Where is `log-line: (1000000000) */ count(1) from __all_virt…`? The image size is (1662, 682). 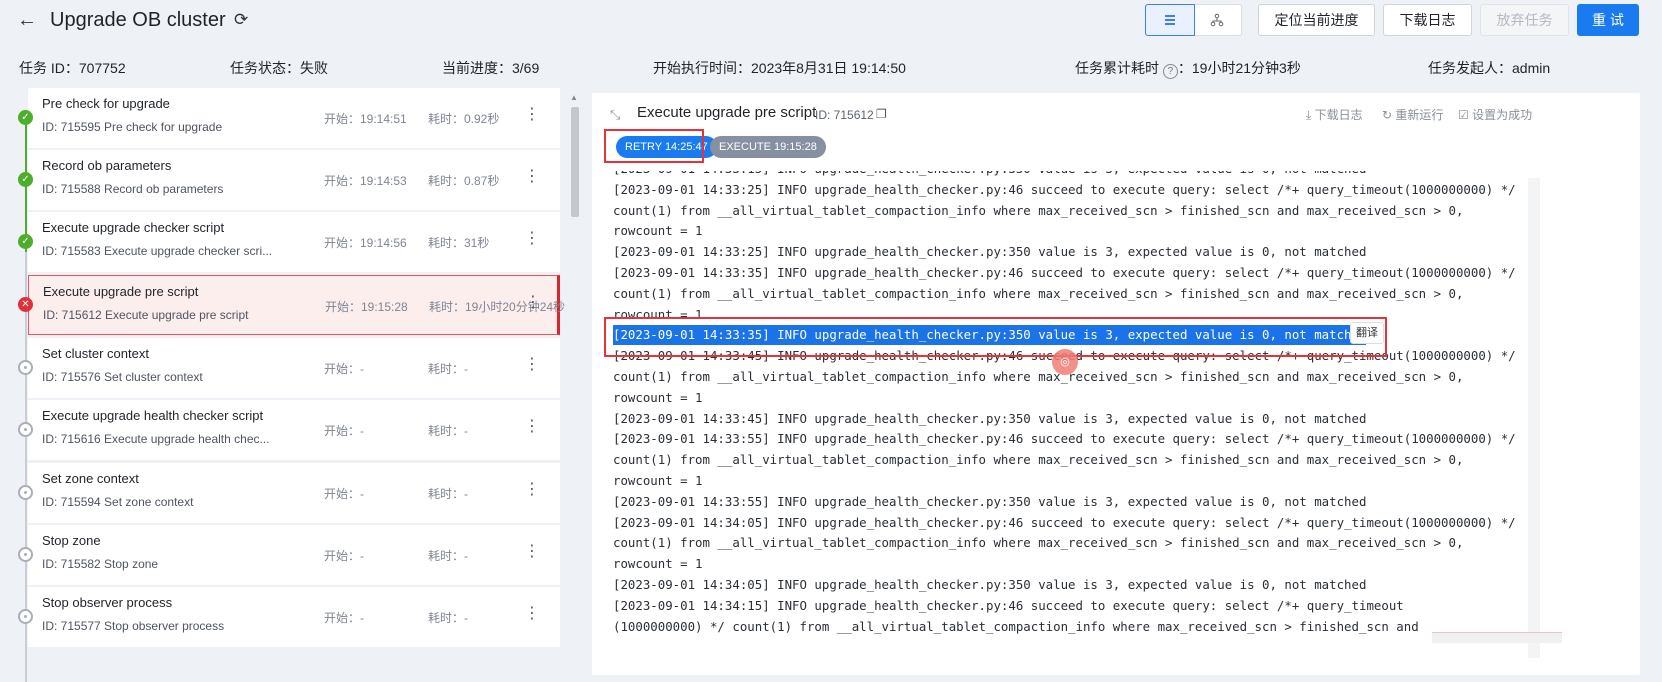 log-line: (1000000000) */ count(1) from __all_virt… is located at coordinates (1016, 626).